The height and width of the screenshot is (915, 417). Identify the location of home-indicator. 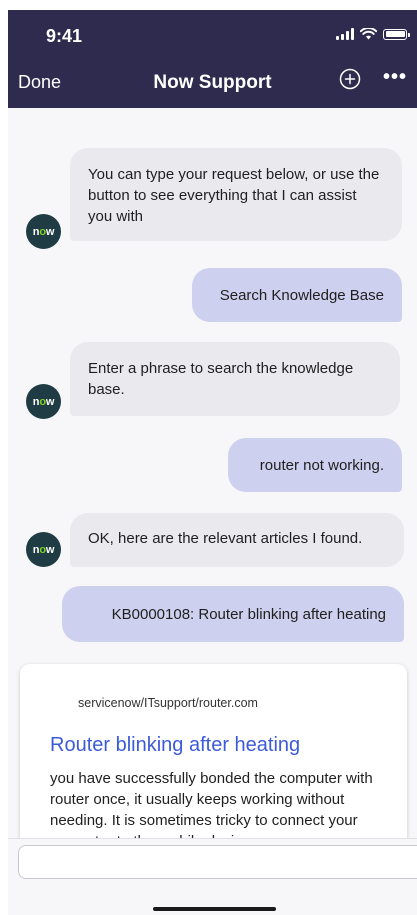
(214, 909).